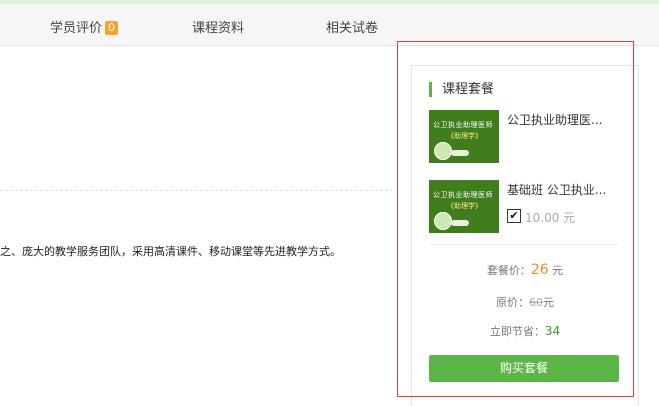 The height and width of the screenshot is (406, 659). I want to click on tab-course-materials: 课程资料, so click(218, 26).